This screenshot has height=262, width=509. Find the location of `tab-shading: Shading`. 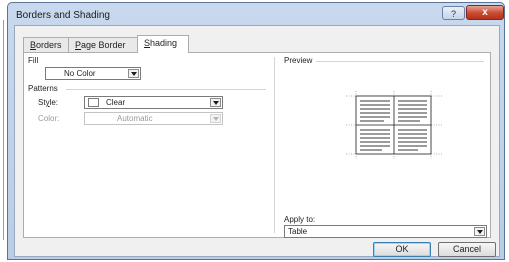

tab-shading: Shading is located at coordinates (163, 44).